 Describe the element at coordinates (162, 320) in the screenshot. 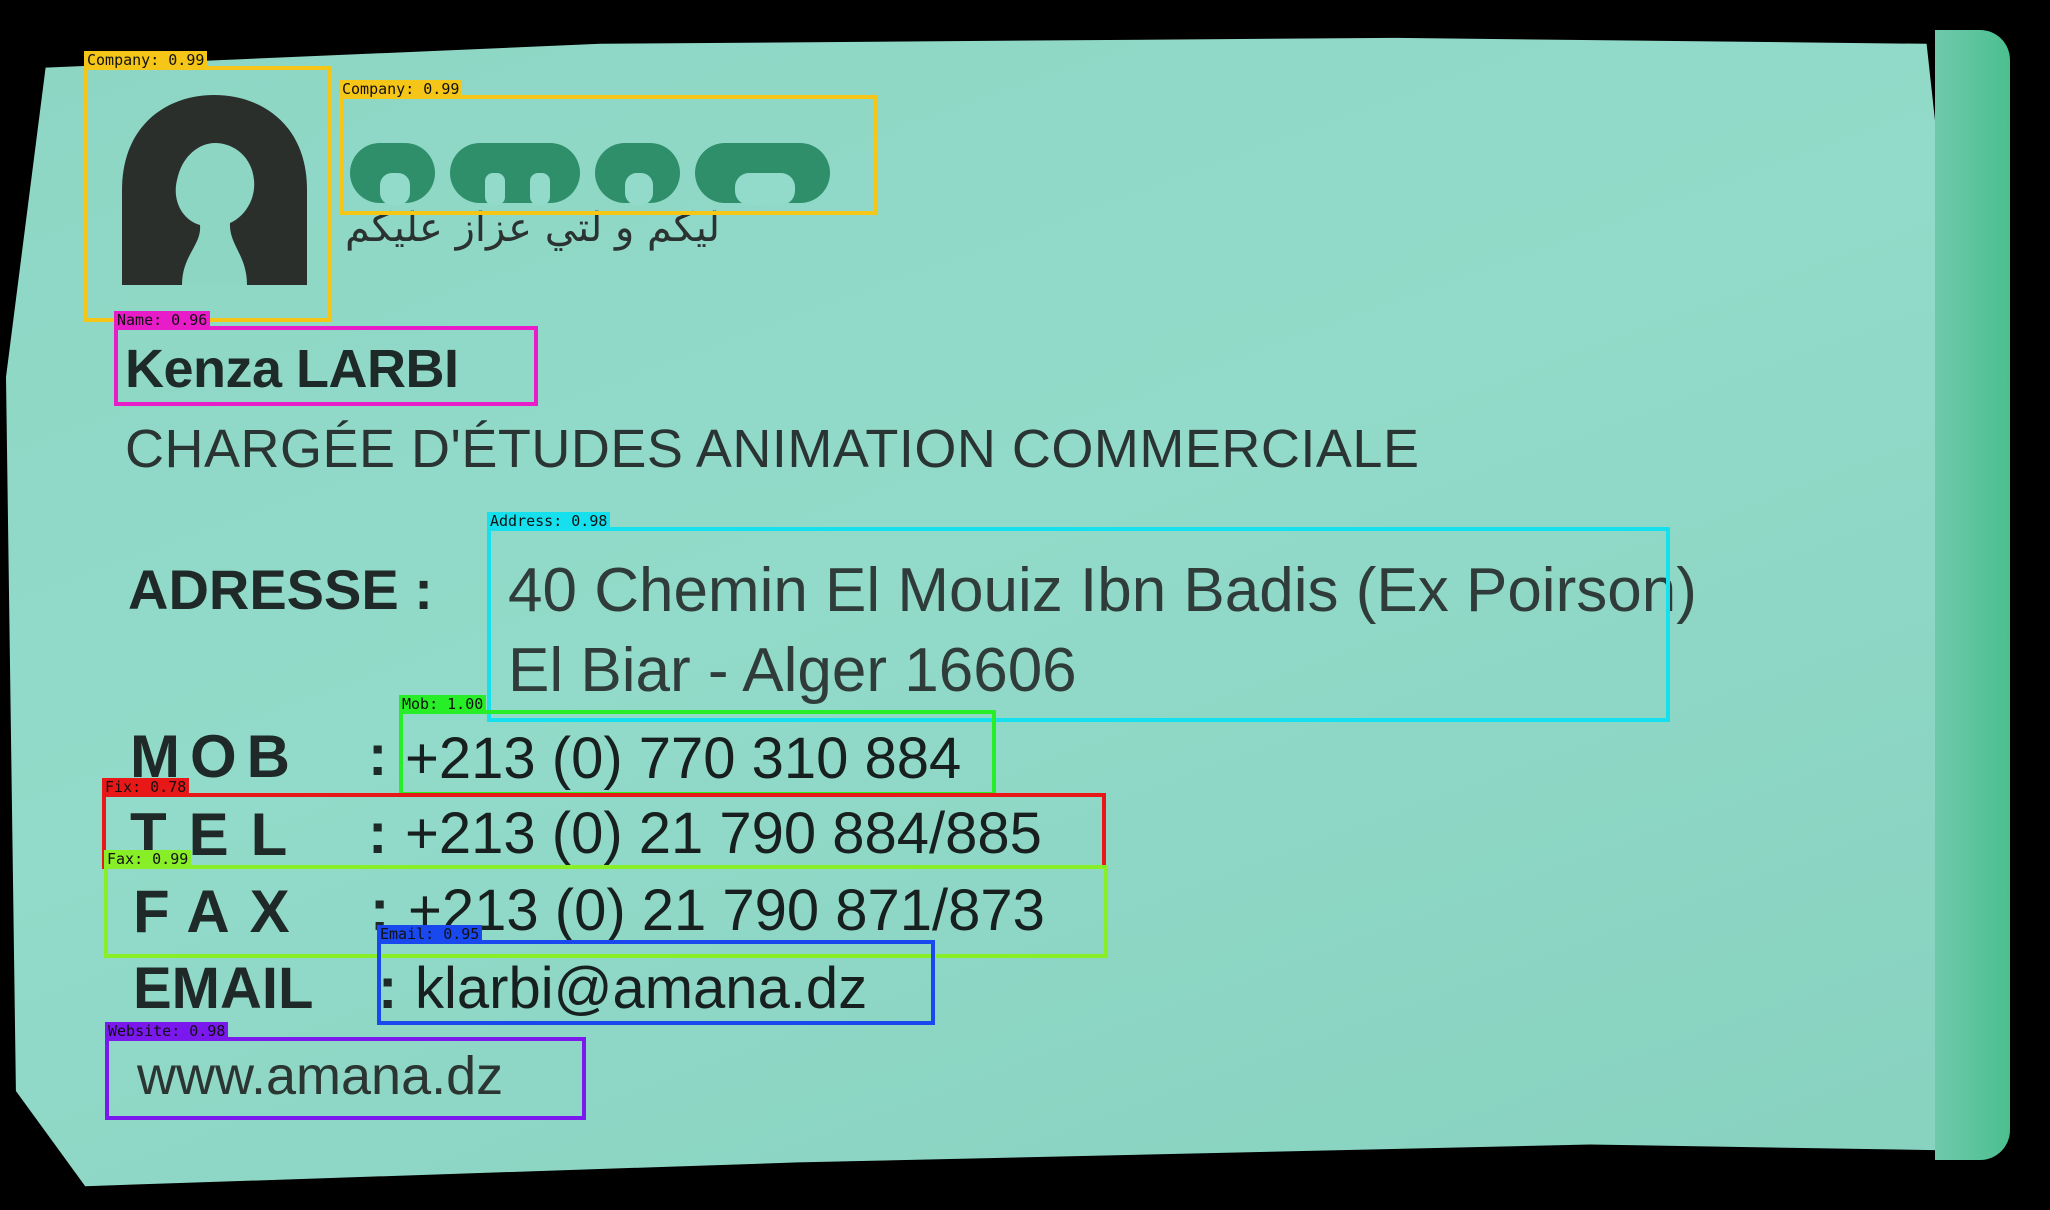

I see `name-box-label: Name: 0.96` at that location.